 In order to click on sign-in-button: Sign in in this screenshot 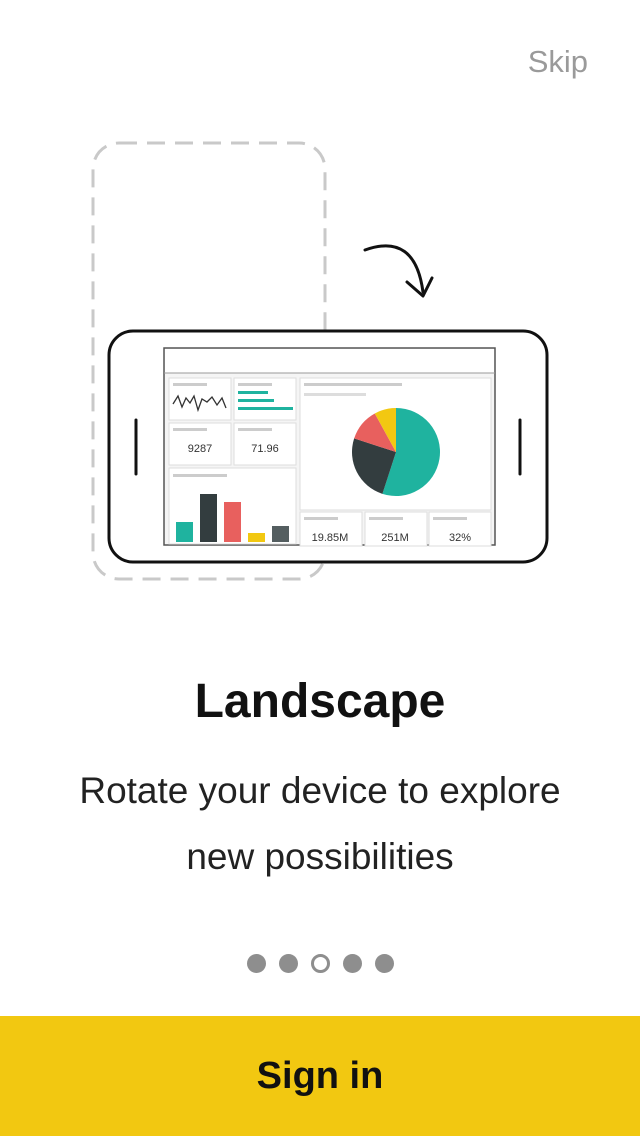, I will do `click(320, 1076)`.